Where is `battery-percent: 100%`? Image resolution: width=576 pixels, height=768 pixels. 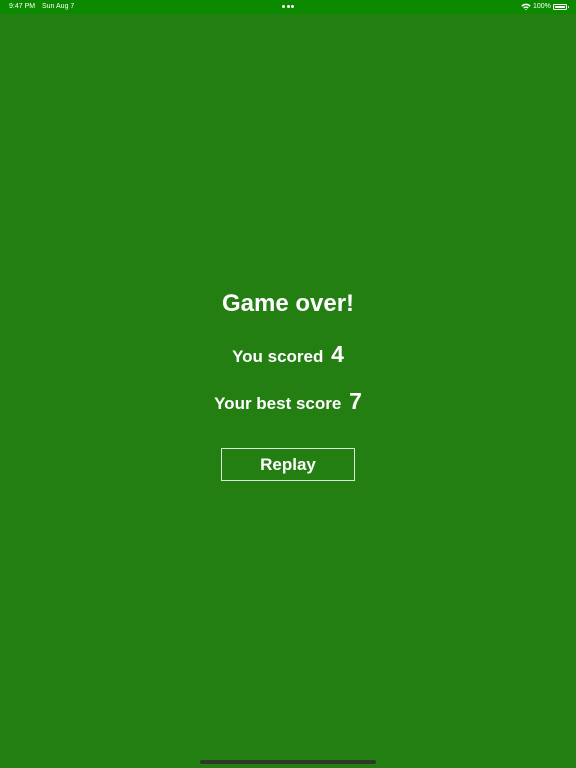 battery-percent: 100% is located at coordinates (542, 6).